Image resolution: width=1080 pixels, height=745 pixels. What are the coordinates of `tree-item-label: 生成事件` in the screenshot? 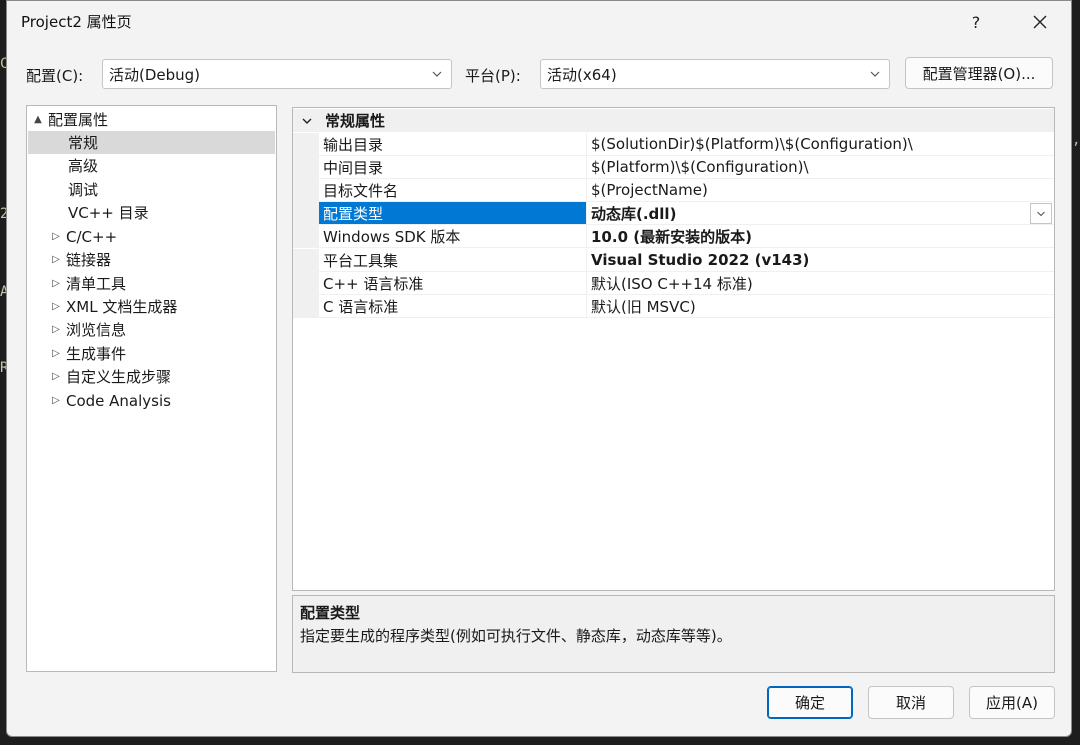 It's located at (96, 354).